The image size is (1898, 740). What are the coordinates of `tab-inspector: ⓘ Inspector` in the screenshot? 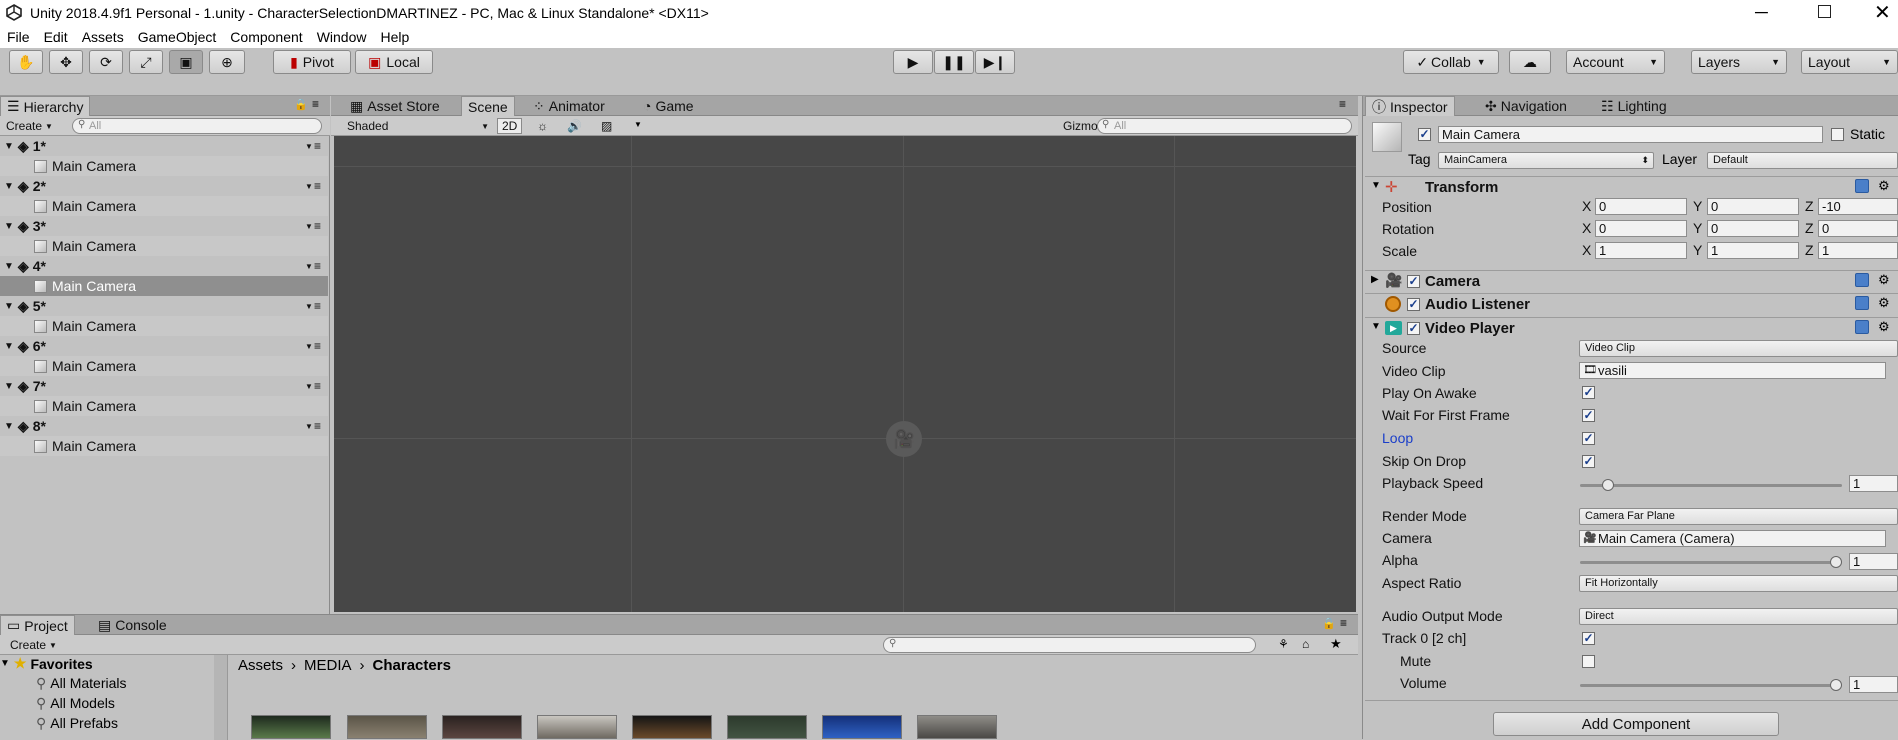 It's located at (1410, 106).